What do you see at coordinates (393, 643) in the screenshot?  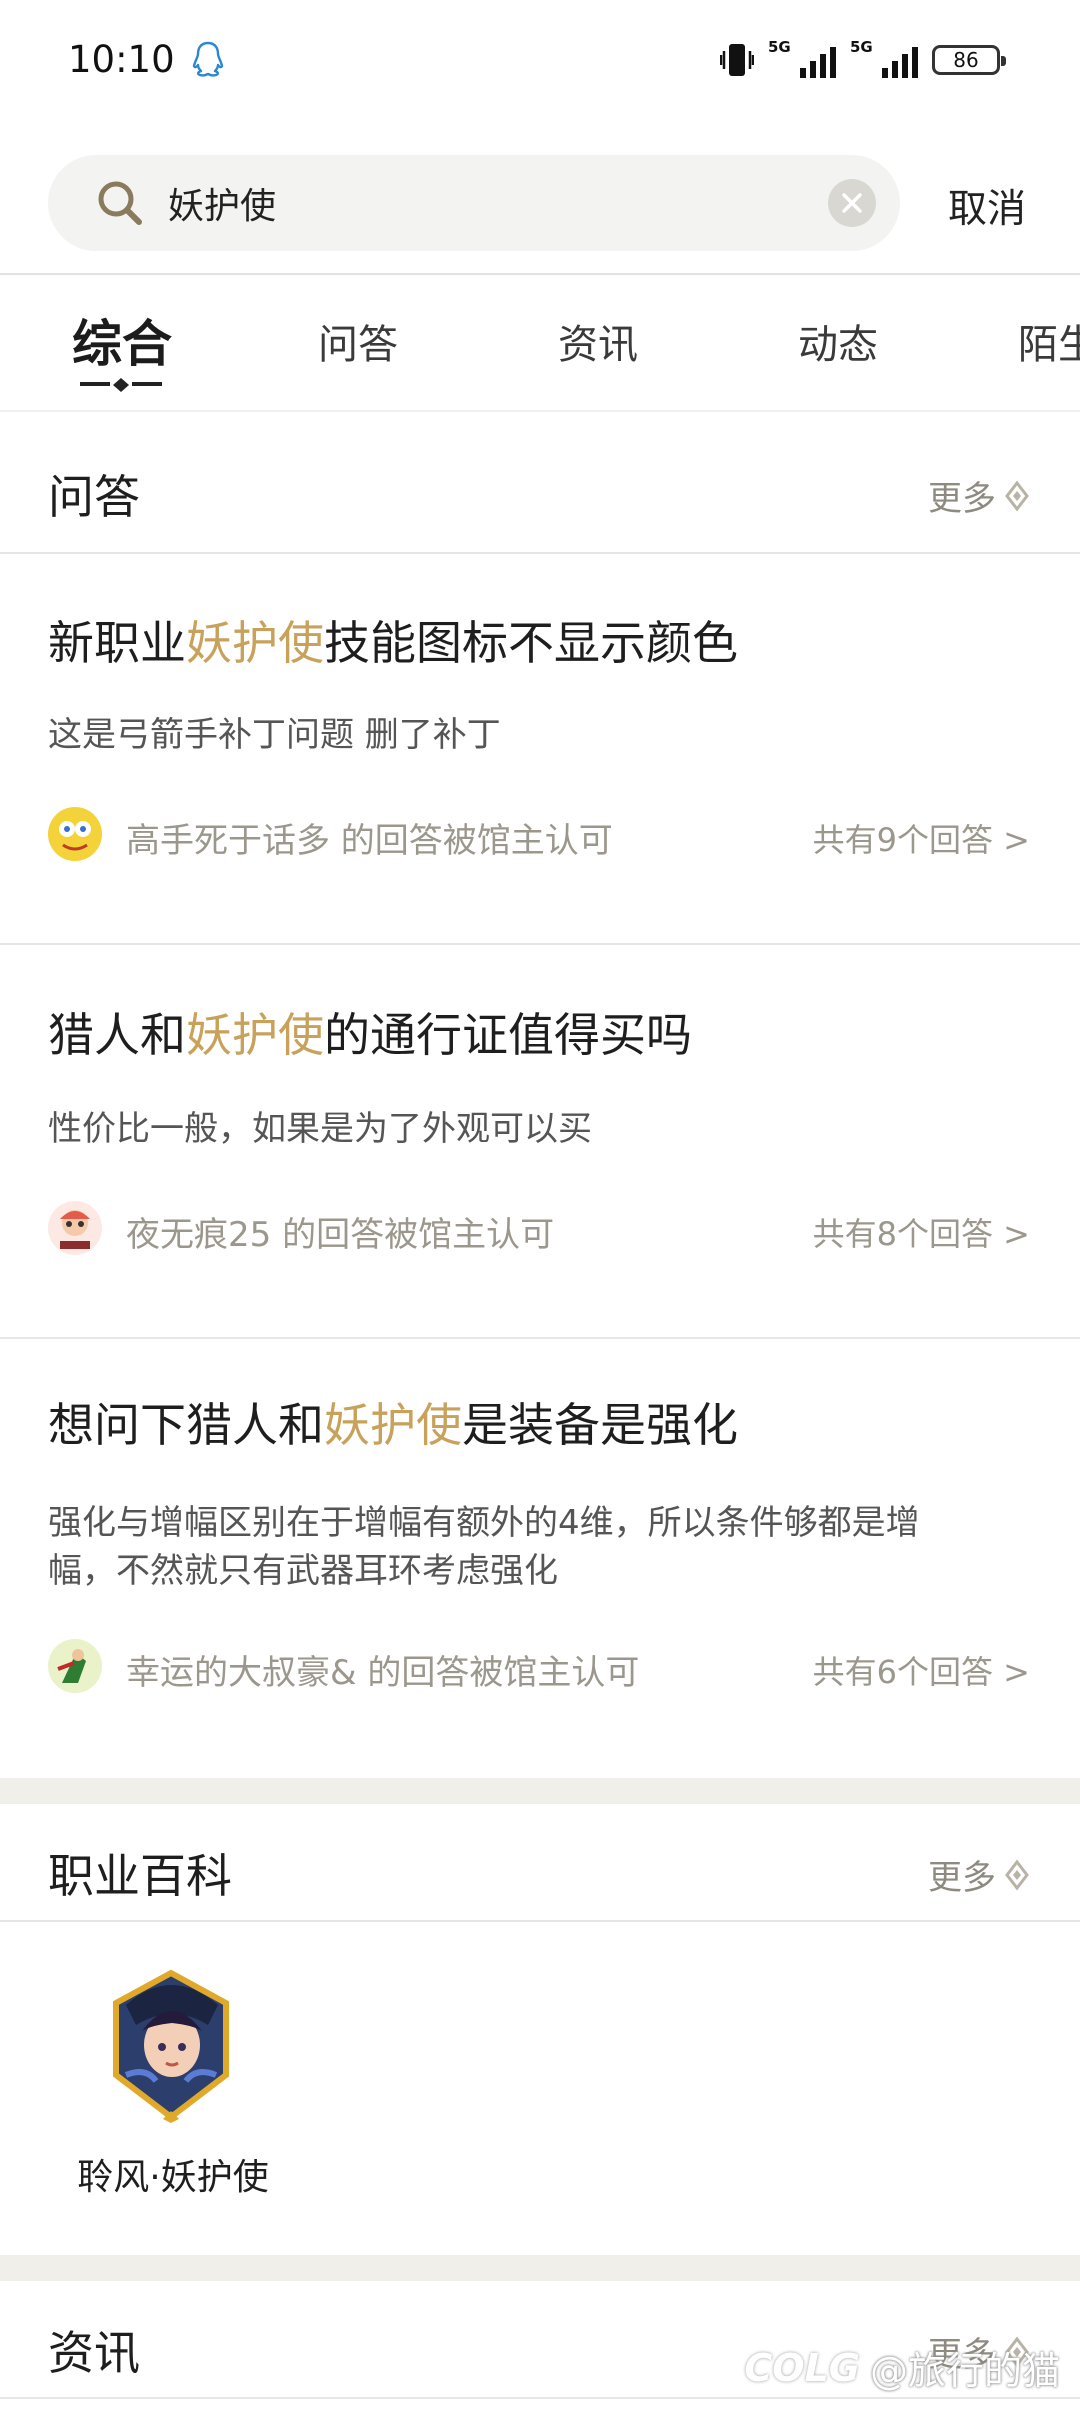 I see `question-title: 新职业妖护使技能图标不显示颜色` at bounding box center [393, 643].